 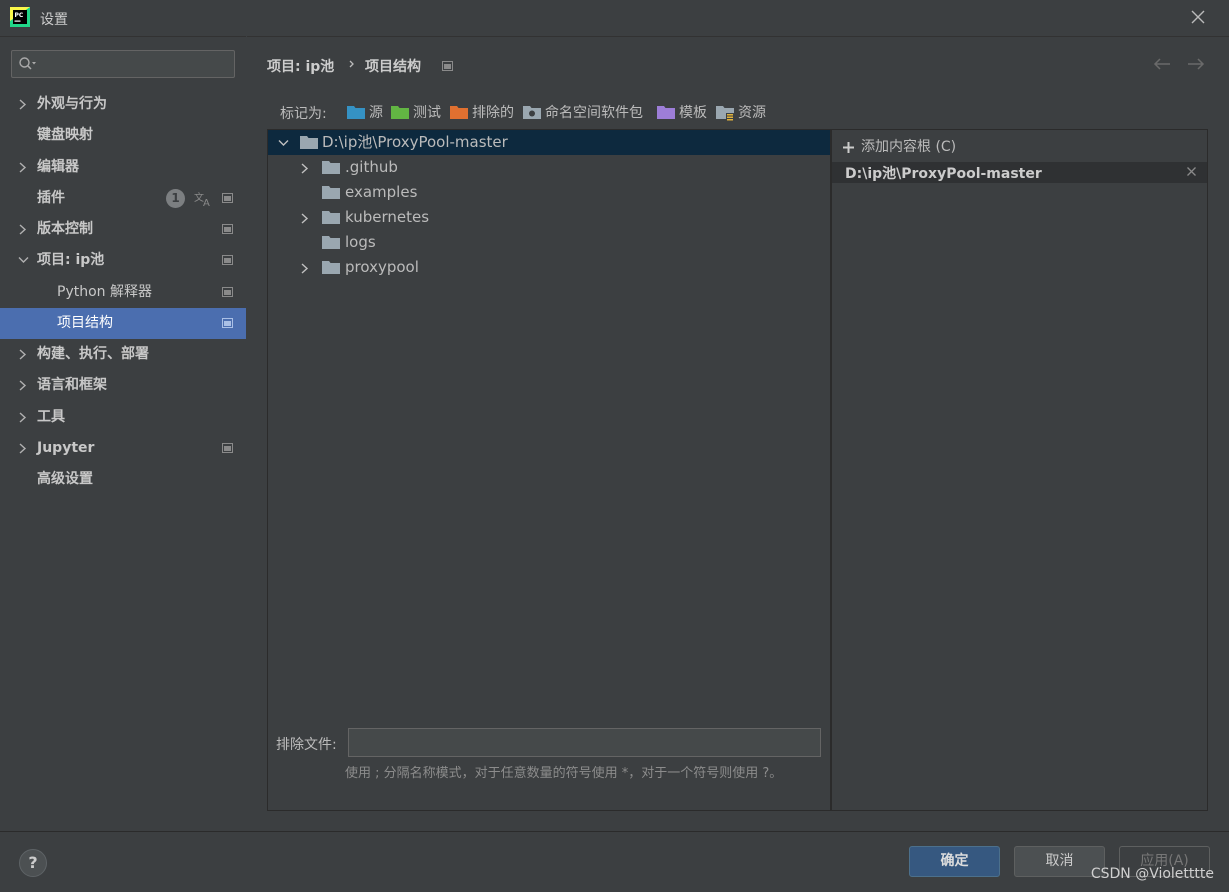 What do you see at coordinates (693, 113) in the screenshot?
I see `mark-as-item-label: 模板` at bounding box center [693, 113].